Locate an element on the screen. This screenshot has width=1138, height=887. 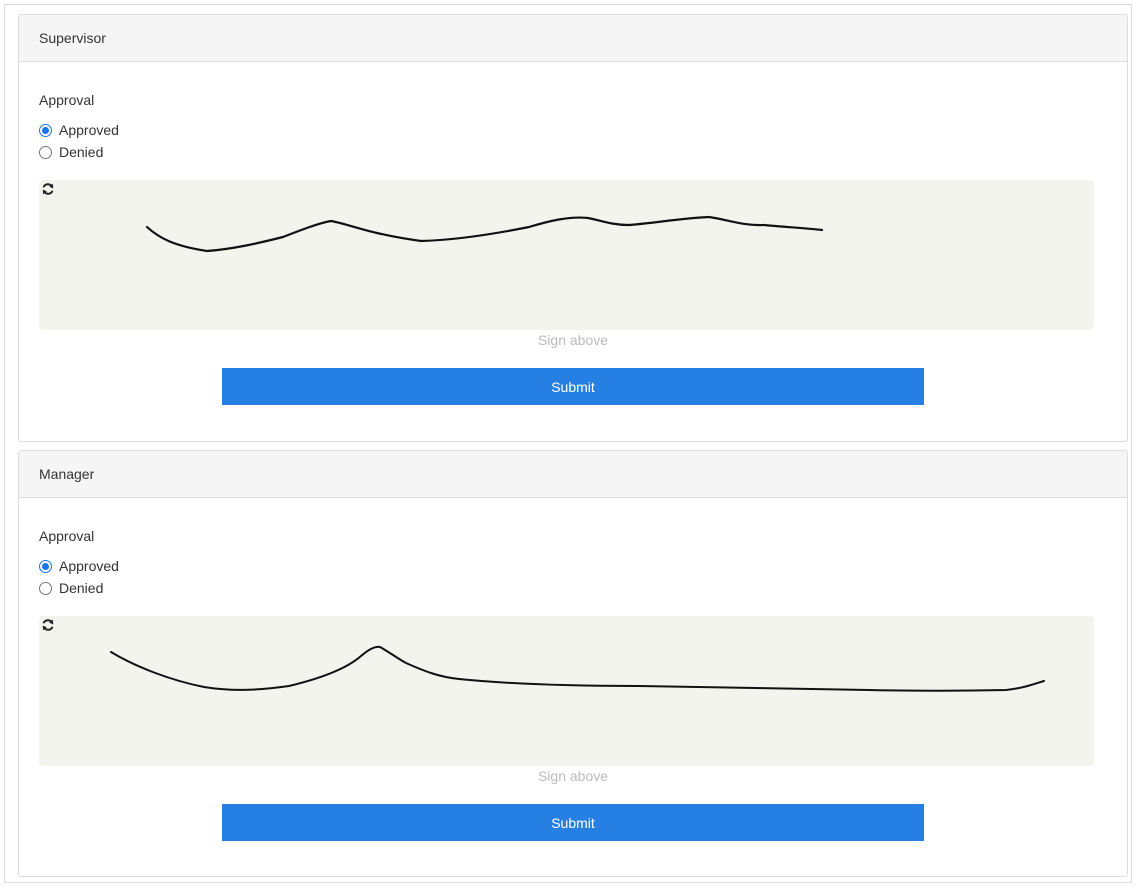
panel-title: Supervisor is located at coordinates (573, 38).